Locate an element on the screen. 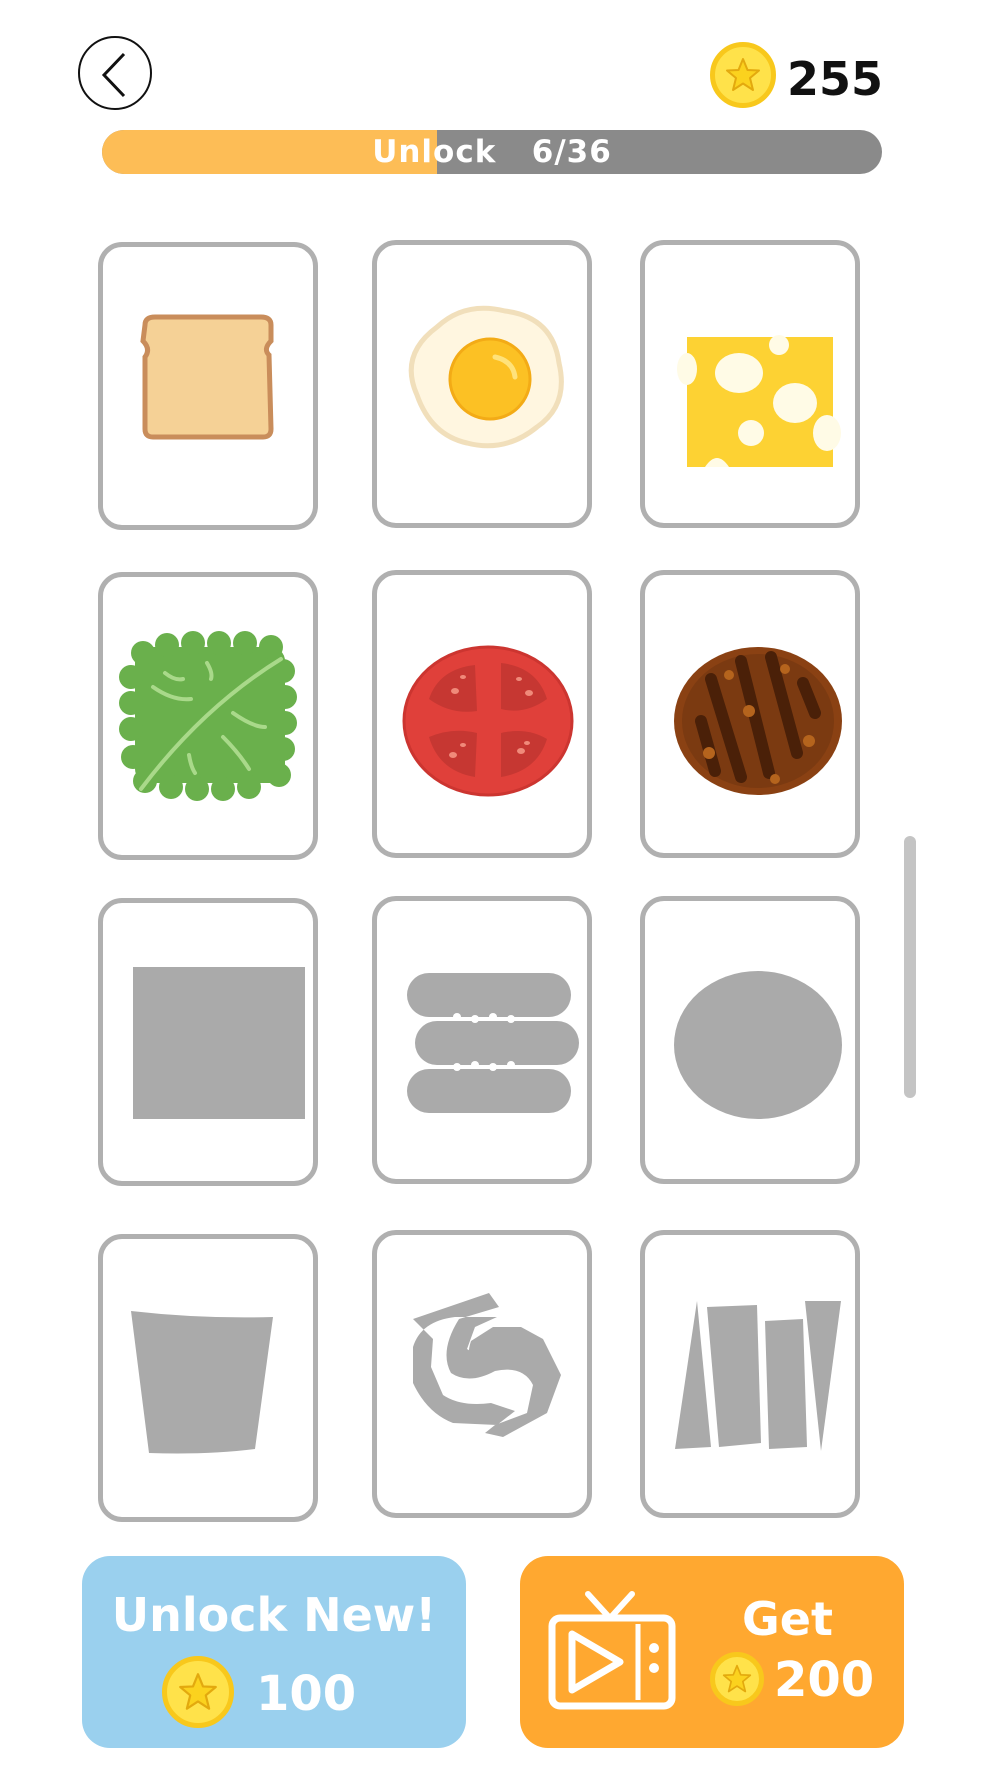 Image resolution: width=1000 pixels, height=1778 pixels. unlock-progress-bar: Unlock 6/36 is located at coordinates (492, 152).